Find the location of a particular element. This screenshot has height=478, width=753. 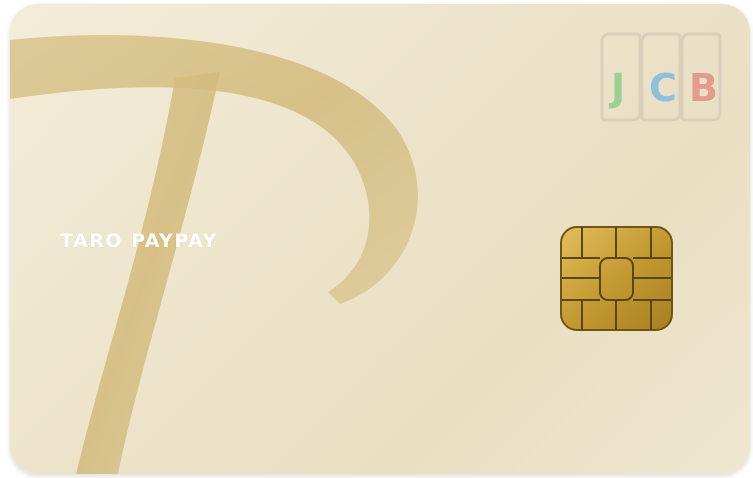

emv-chip-icon is located at coordinates (616, 278).